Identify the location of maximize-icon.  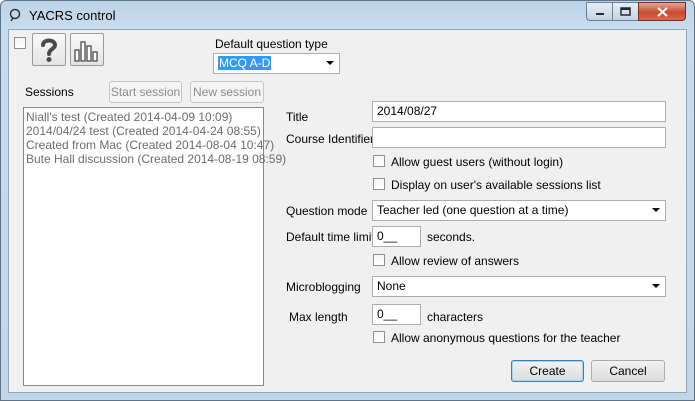
(625, 11).